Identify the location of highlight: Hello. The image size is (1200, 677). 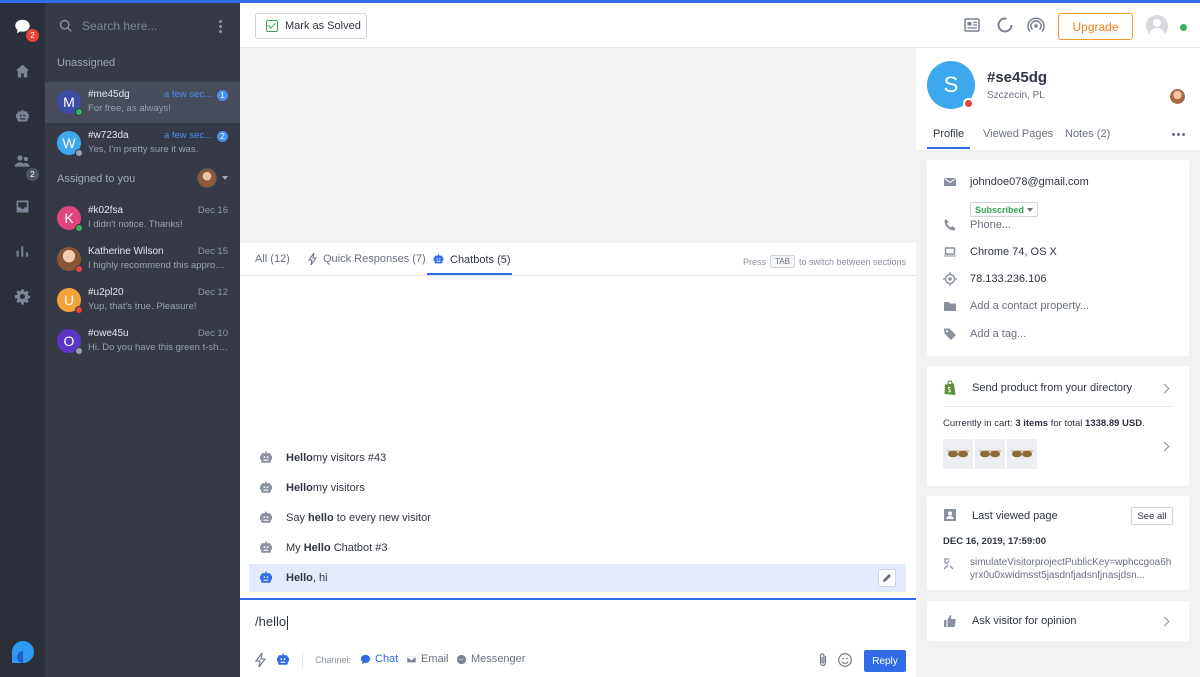
(299, 458).